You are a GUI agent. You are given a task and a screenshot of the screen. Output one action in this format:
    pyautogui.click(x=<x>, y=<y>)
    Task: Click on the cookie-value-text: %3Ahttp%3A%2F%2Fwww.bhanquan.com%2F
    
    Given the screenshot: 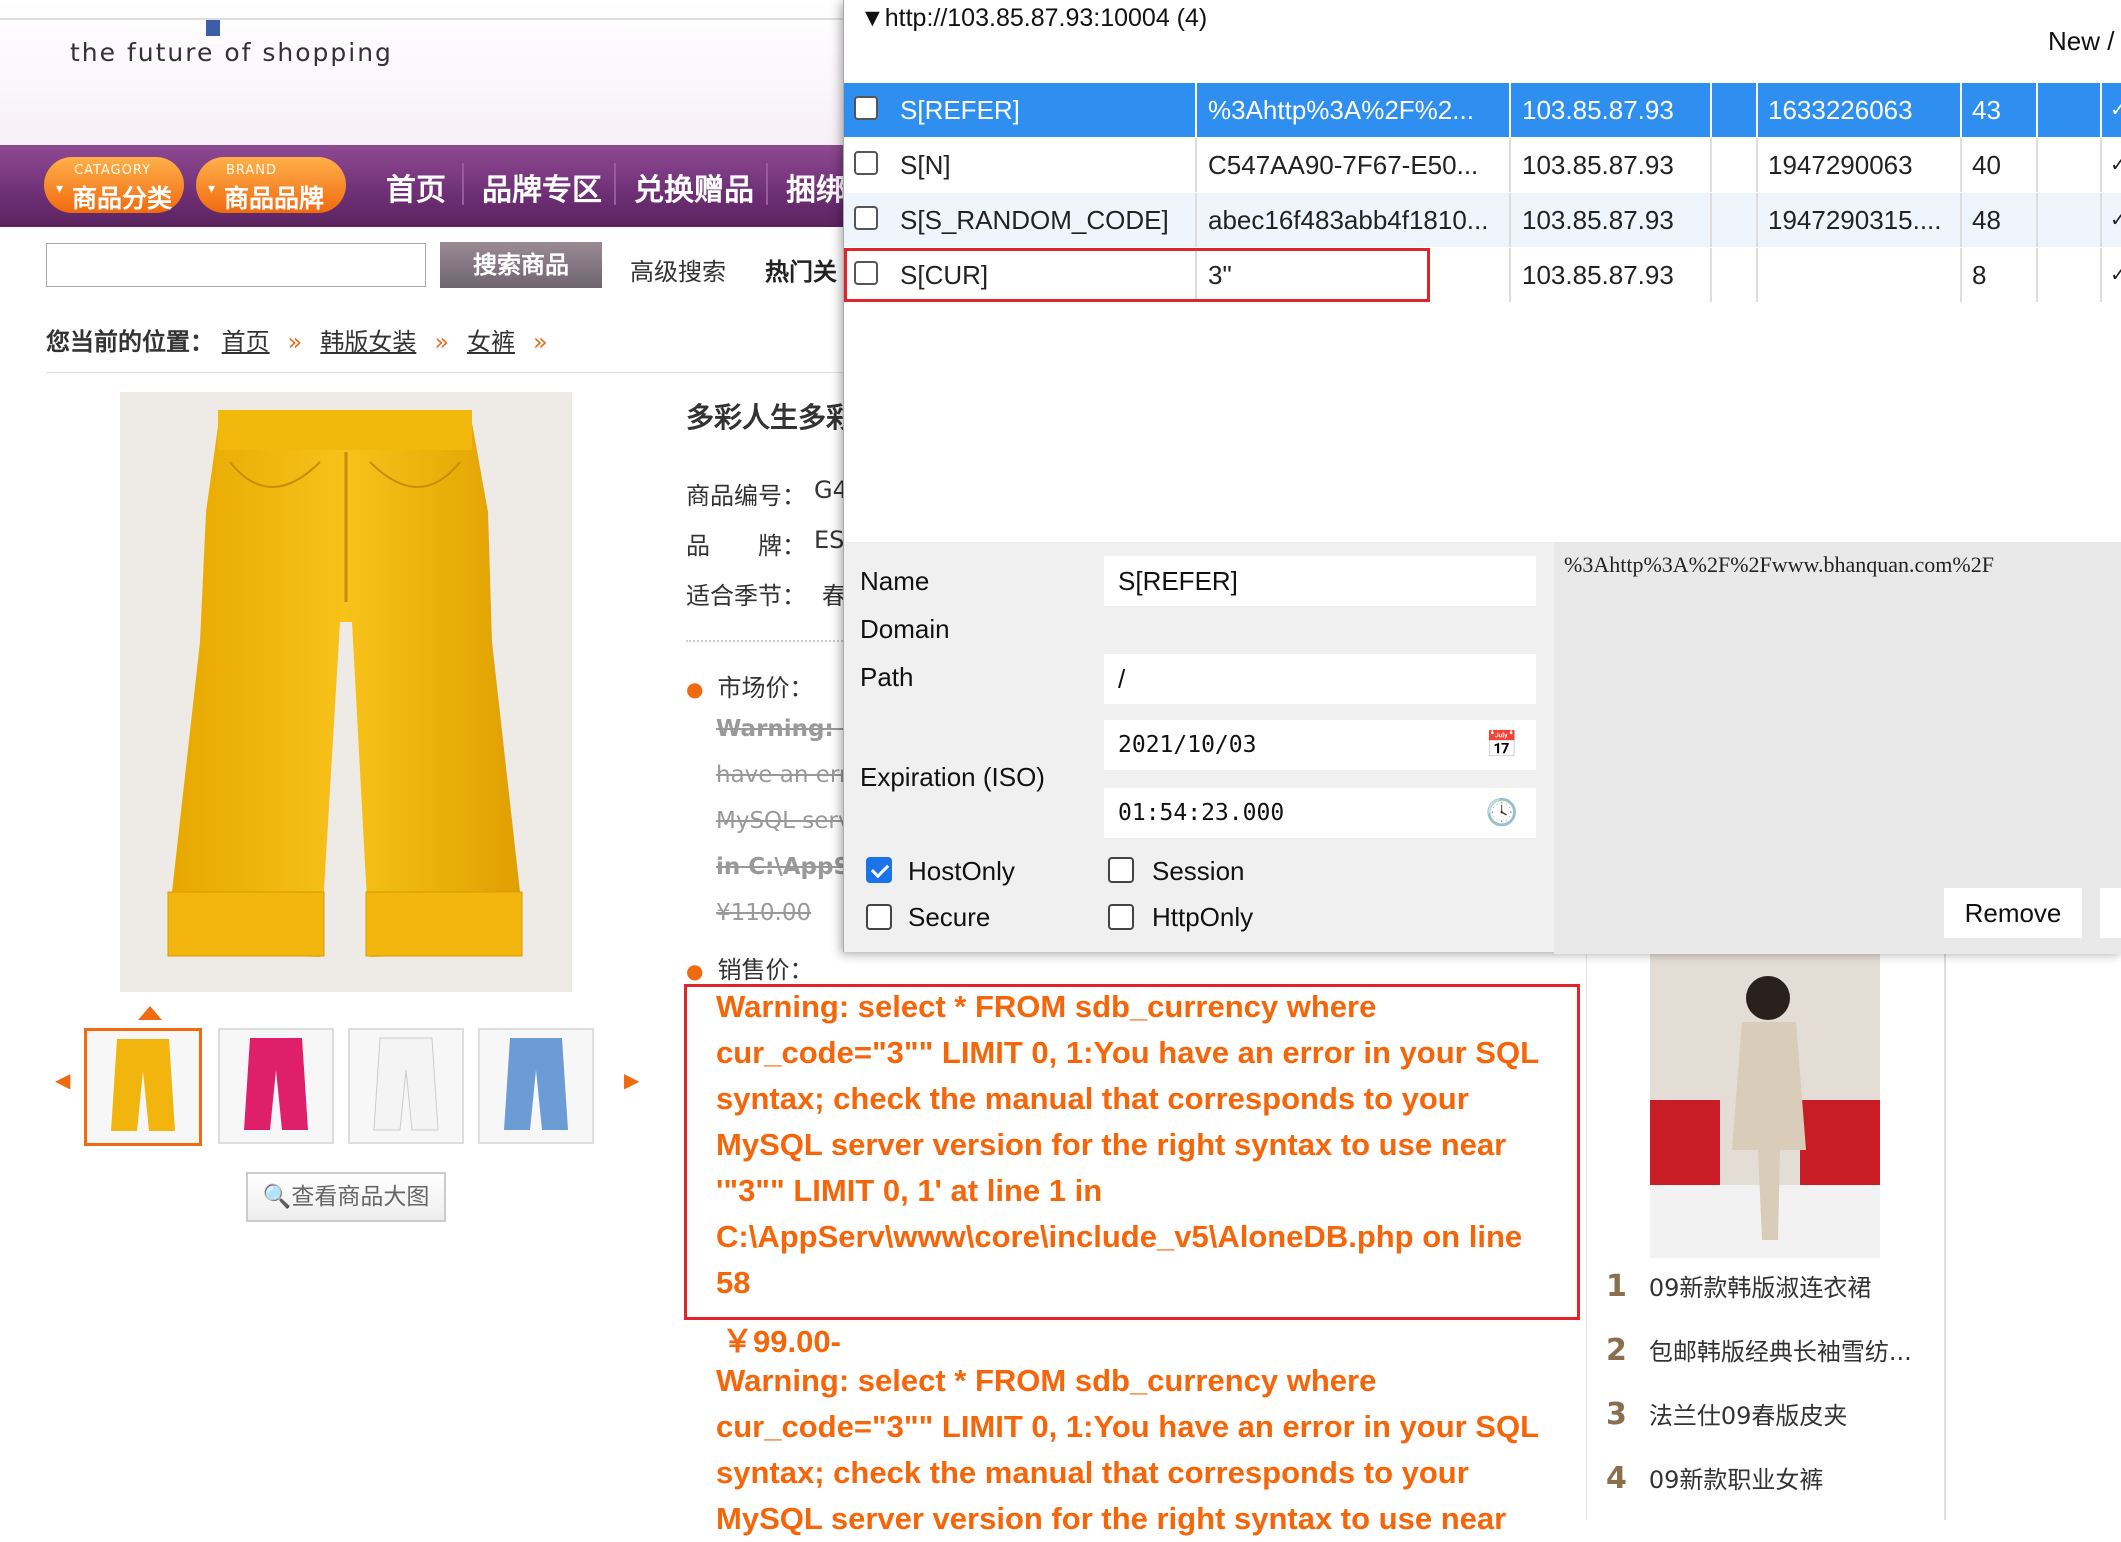 What is the action you would take?
    pyautogui.click(x=1779, y=565)
    